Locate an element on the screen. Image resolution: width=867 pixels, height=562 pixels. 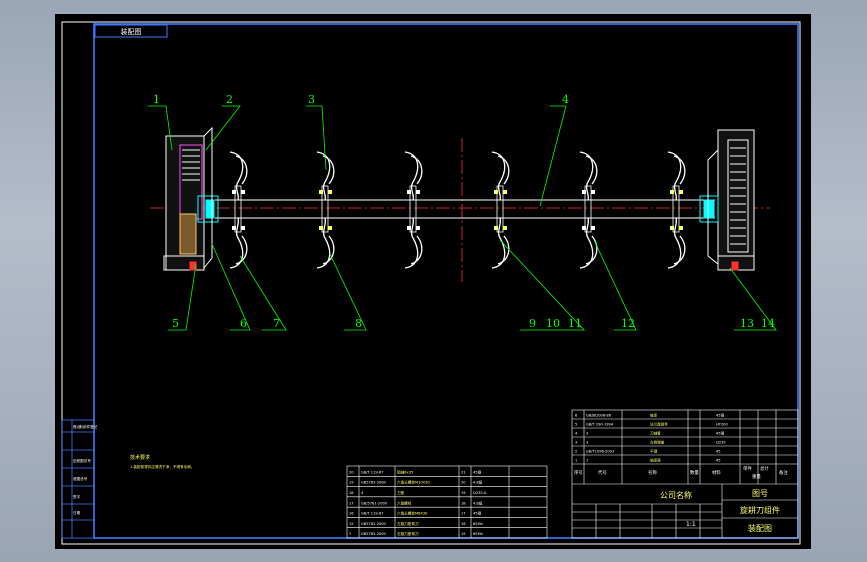
svg-text: 底图总号 is located at coordinates (80, 478).